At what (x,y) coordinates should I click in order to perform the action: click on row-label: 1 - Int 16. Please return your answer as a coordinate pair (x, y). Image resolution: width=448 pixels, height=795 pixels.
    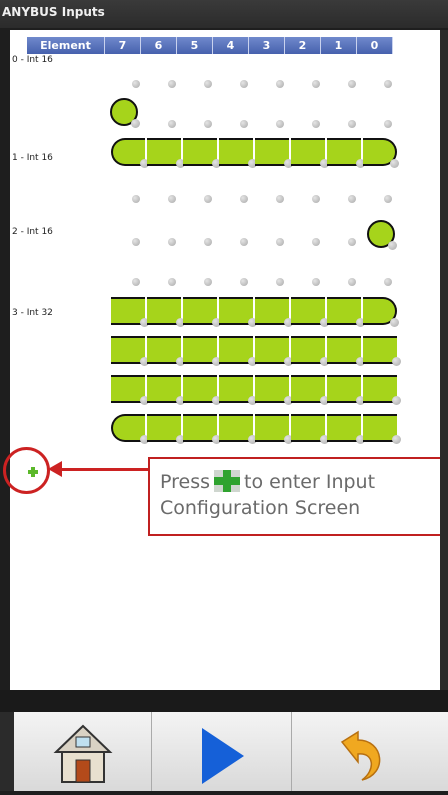
    Looking at the image, I should click on (32, 158).